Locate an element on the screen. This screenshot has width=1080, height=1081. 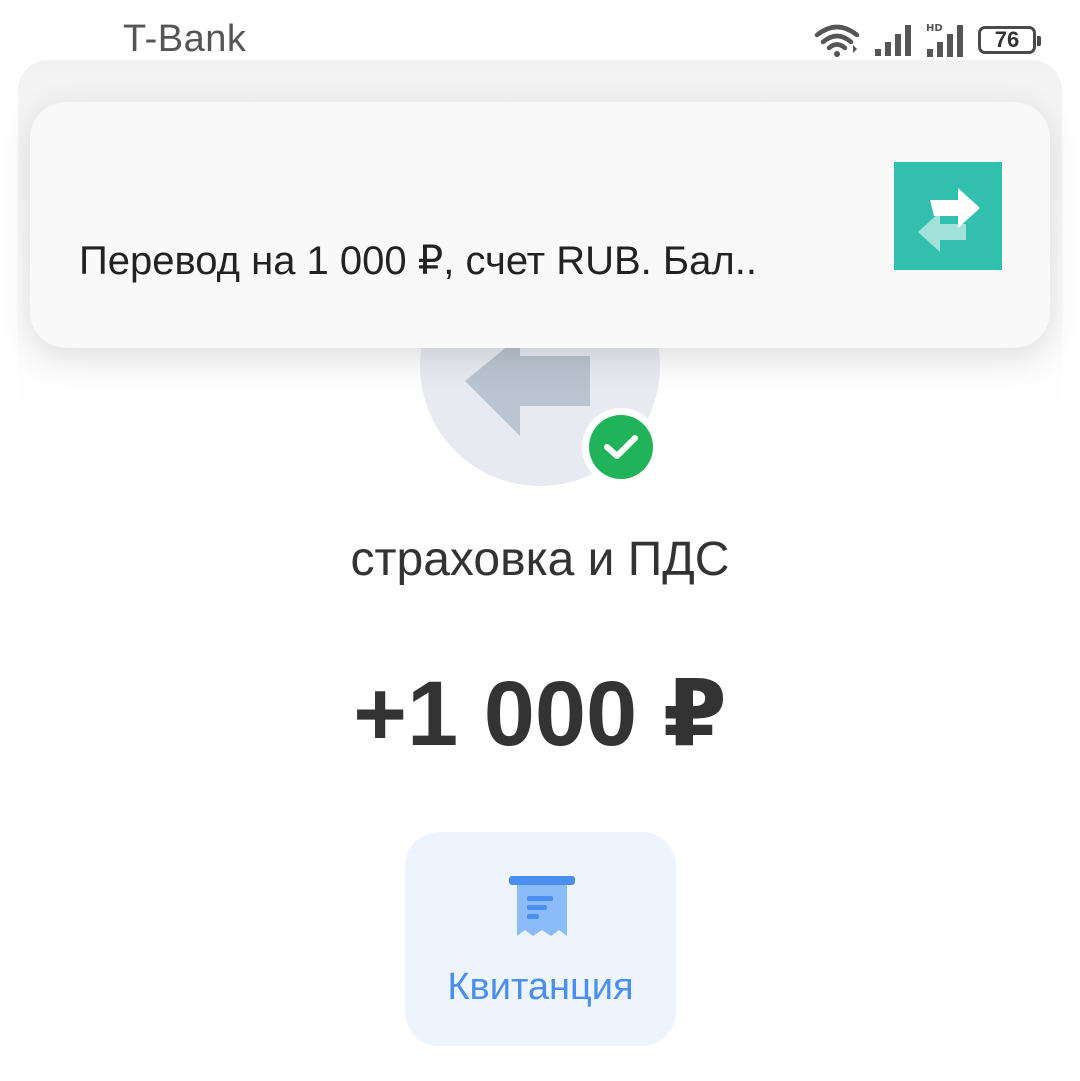
success-badge is located at coordinates (621, 447).